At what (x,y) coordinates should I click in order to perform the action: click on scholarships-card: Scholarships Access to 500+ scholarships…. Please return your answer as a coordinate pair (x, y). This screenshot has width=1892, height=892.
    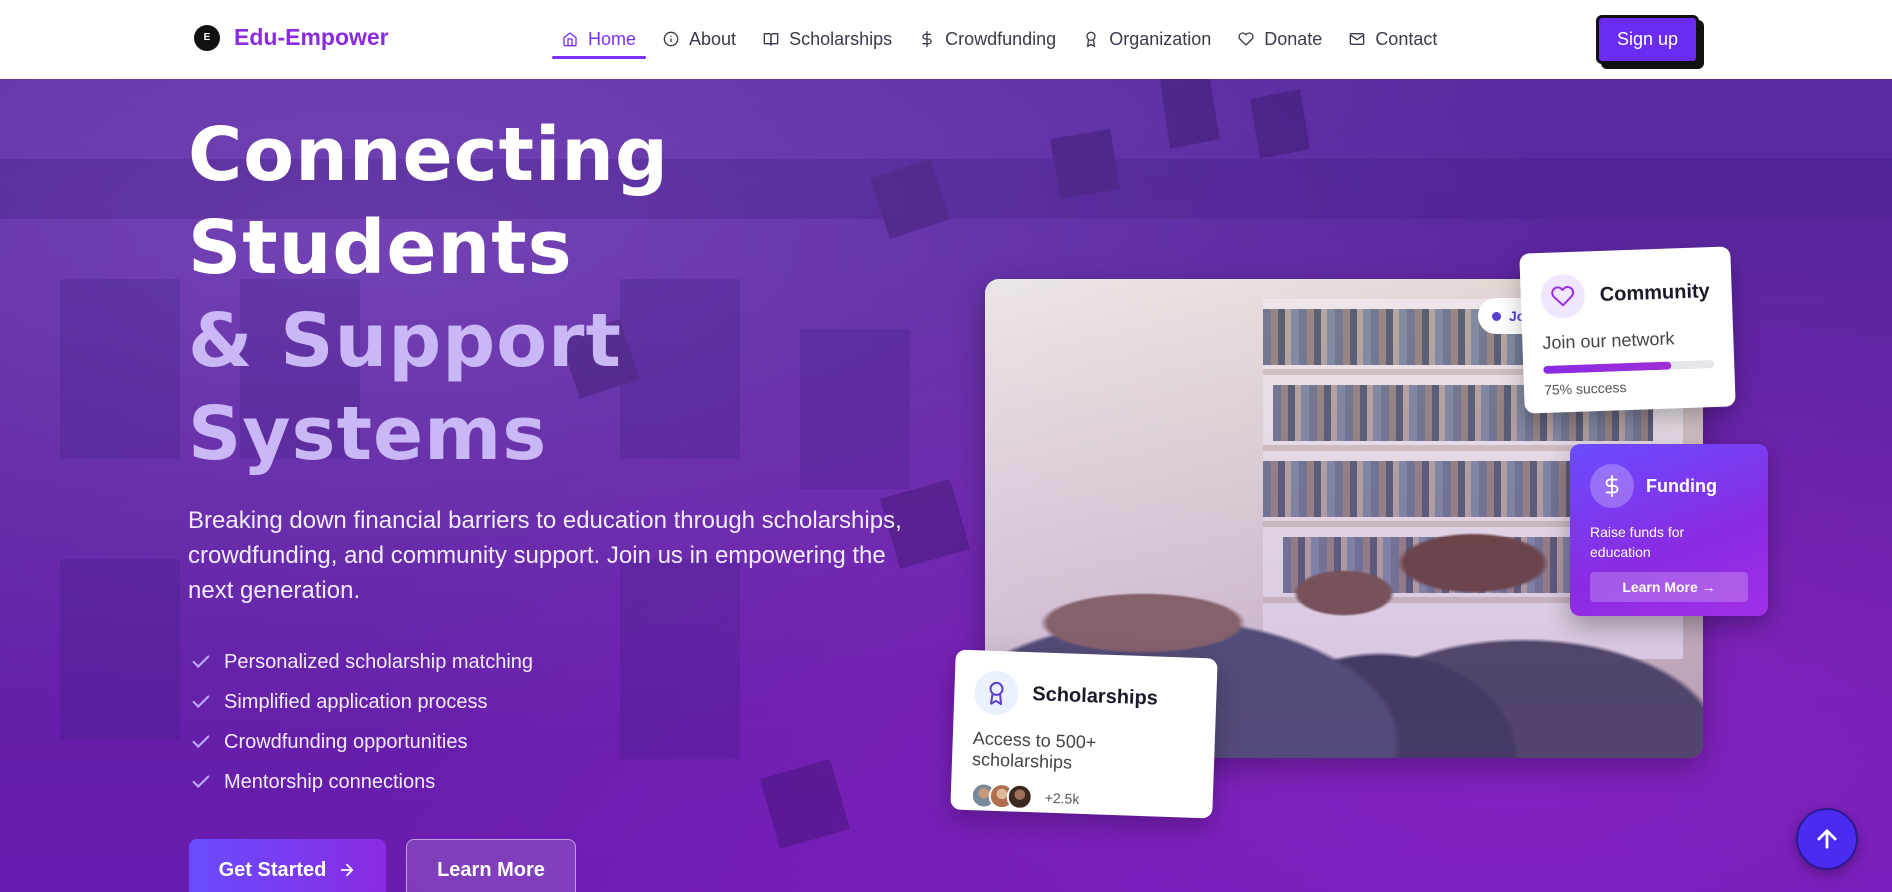
    Looking at the image, I should click on (1084, 734).